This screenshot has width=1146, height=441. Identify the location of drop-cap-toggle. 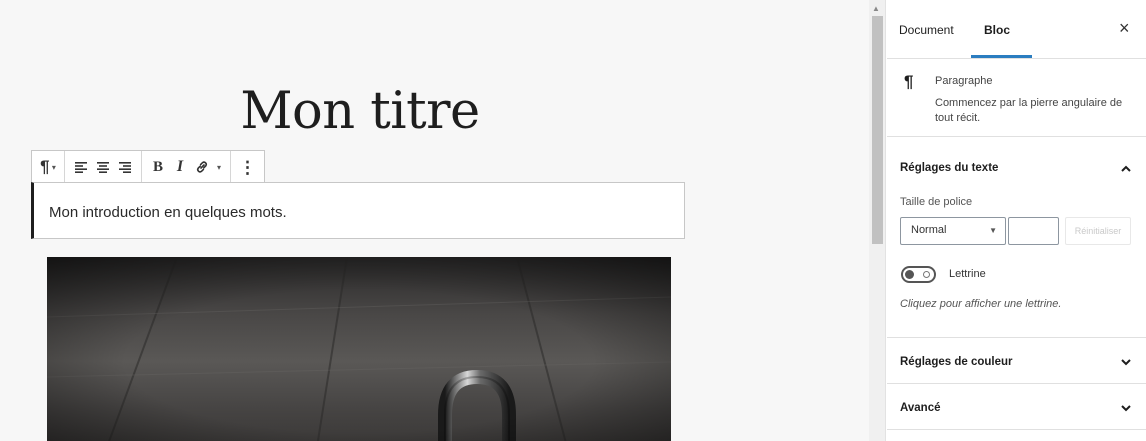
(918, 274).